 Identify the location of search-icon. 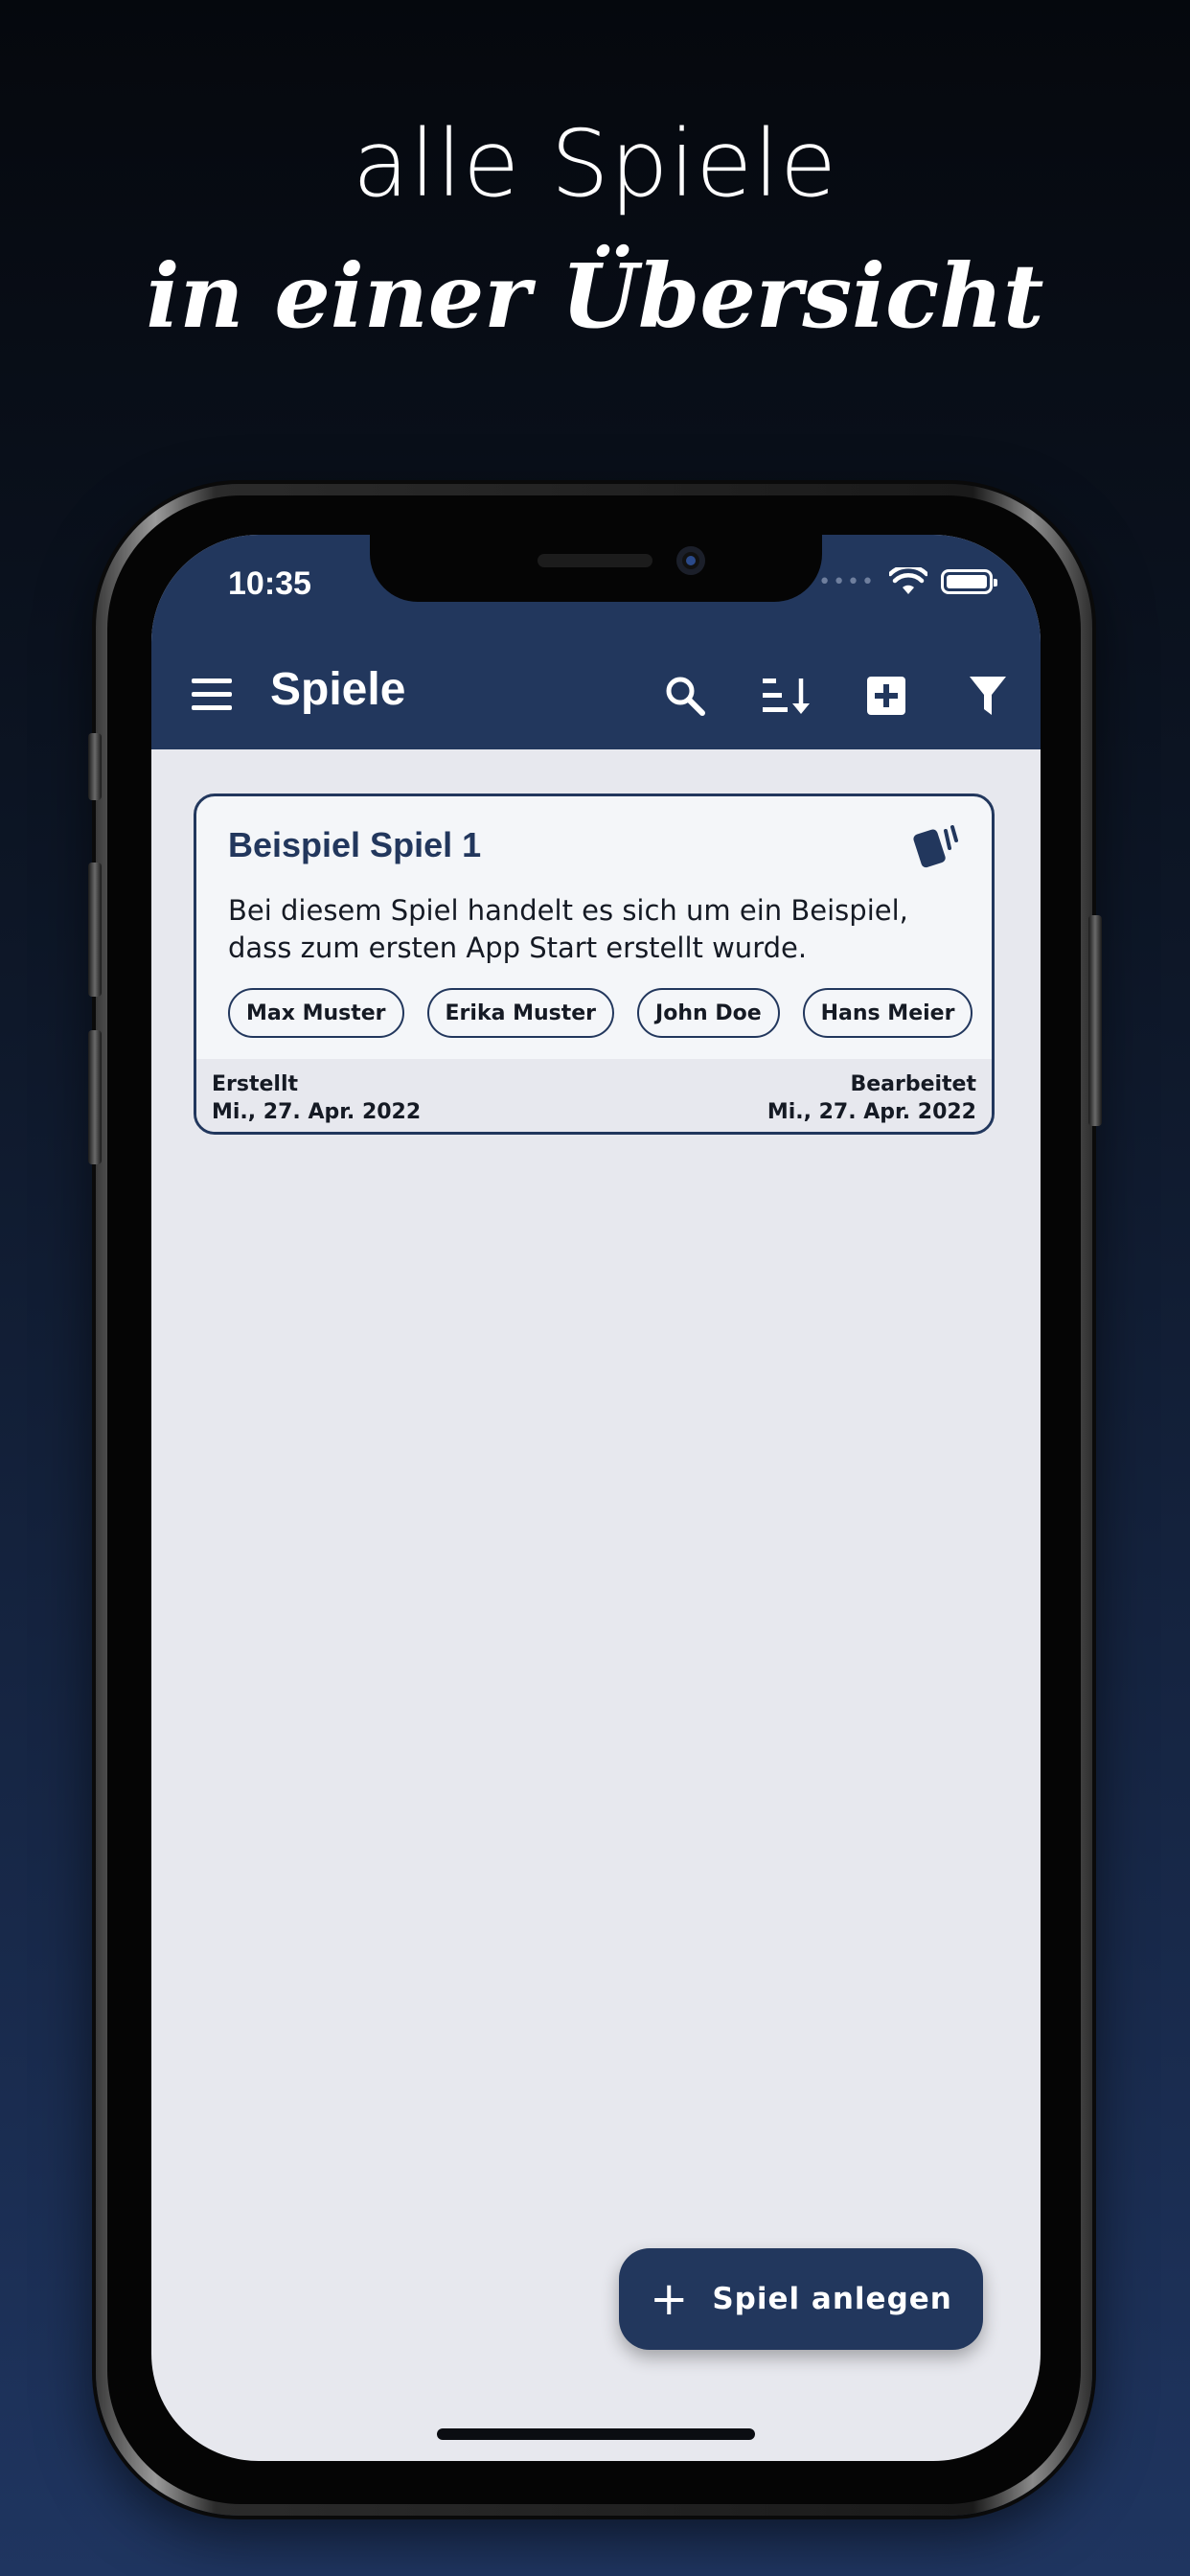
(685, 696).